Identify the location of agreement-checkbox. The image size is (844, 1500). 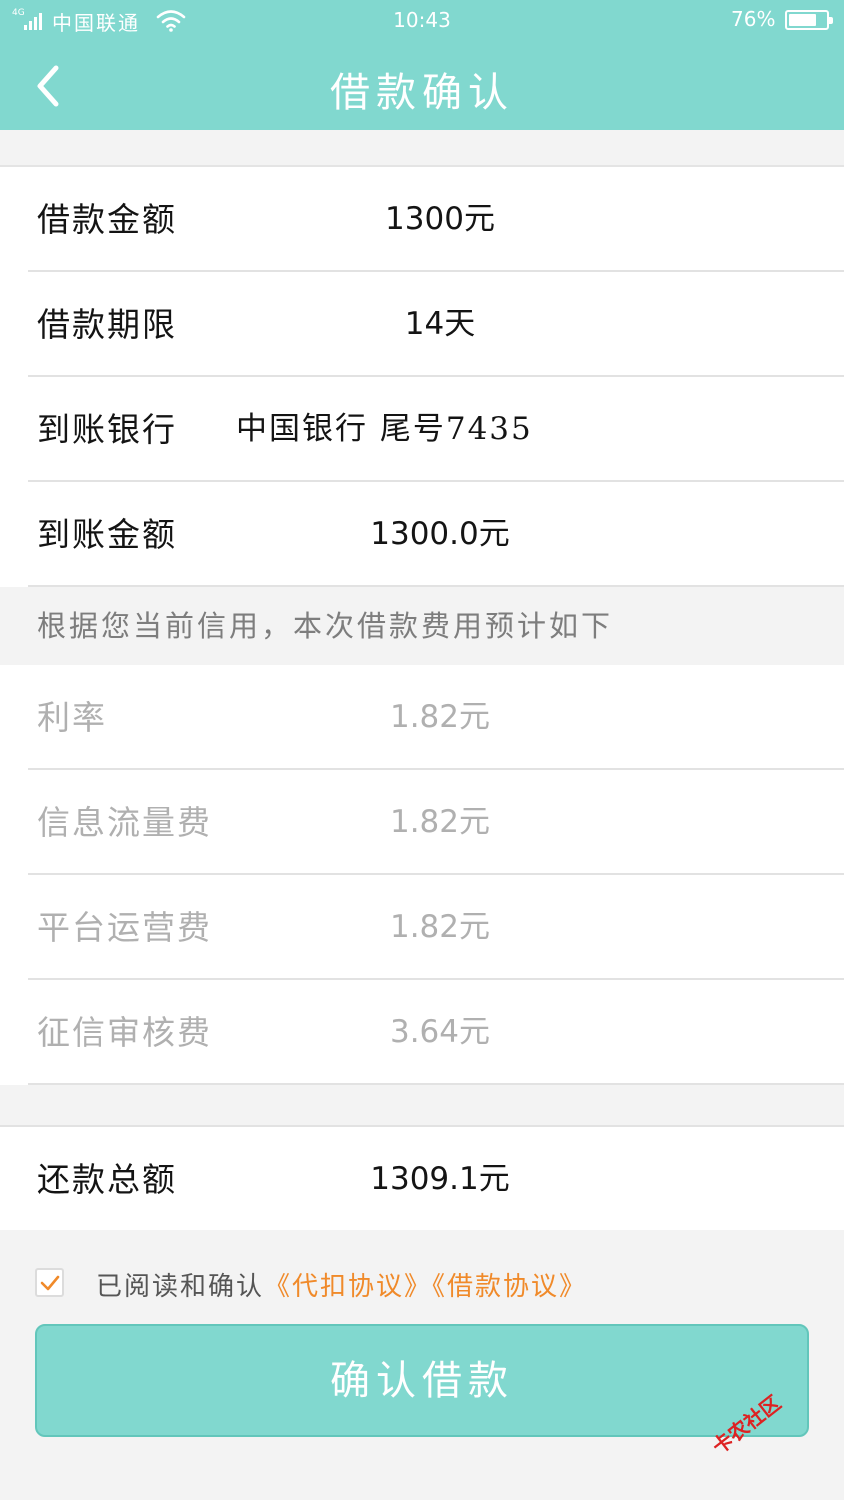
(49, 1282).